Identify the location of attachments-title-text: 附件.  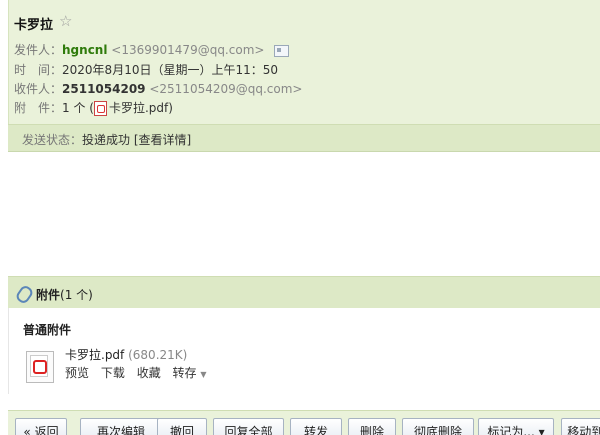
(48, 295).